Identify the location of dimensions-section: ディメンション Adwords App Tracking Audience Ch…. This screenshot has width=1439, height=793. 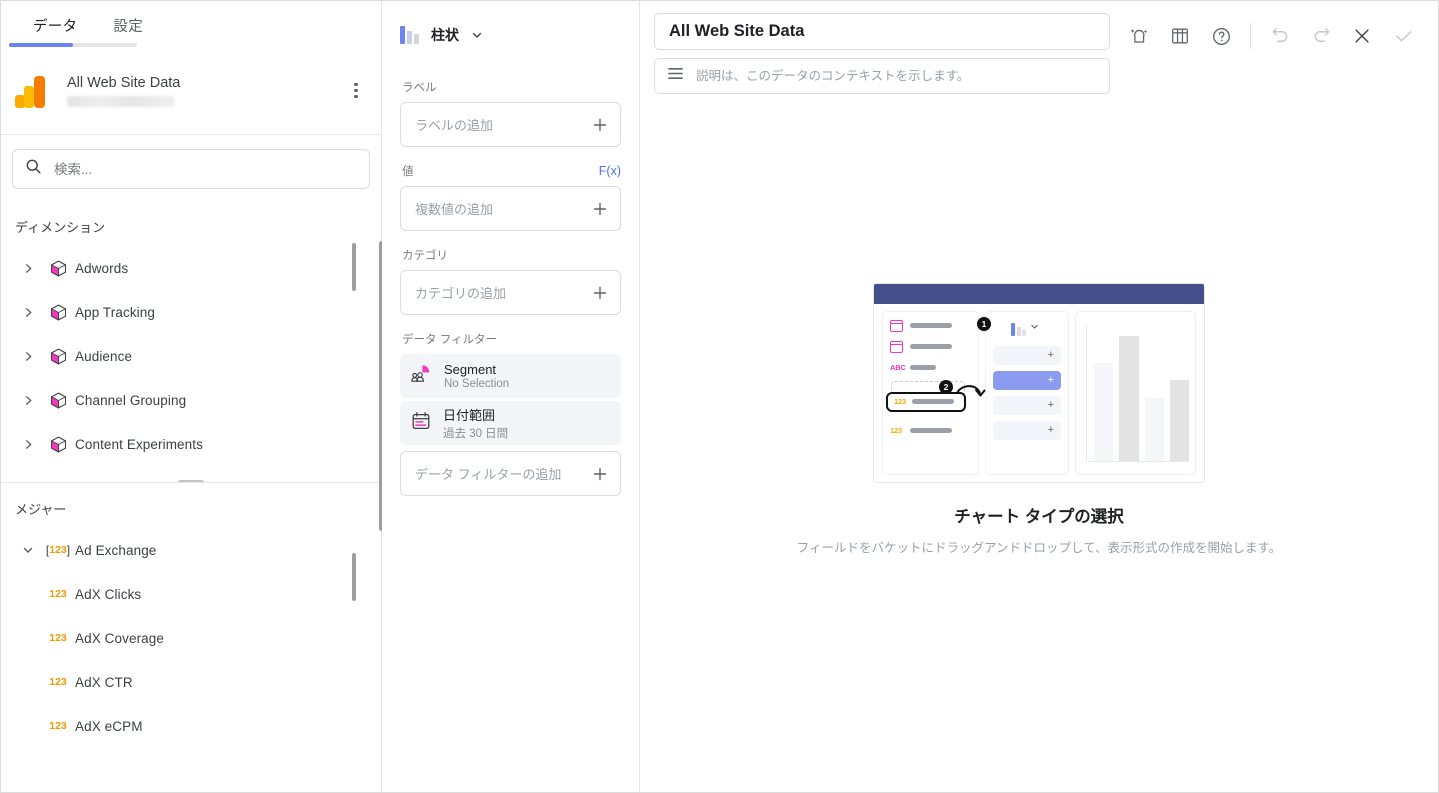
(191, 342).